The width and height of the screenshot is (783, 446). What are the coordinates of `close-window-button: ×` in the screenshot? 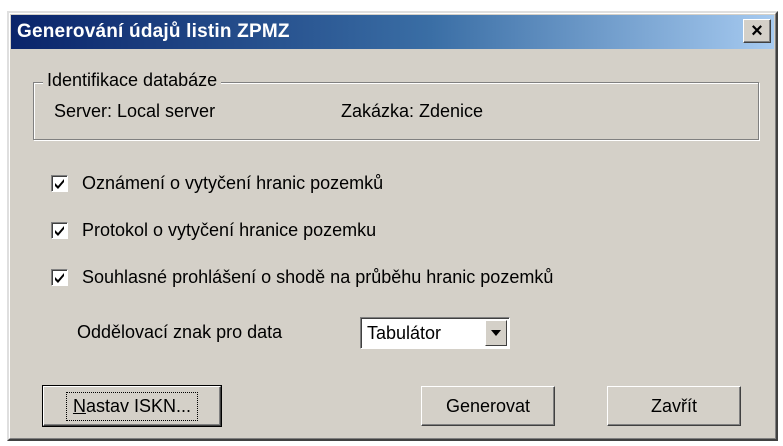 It's located at (757, 31).